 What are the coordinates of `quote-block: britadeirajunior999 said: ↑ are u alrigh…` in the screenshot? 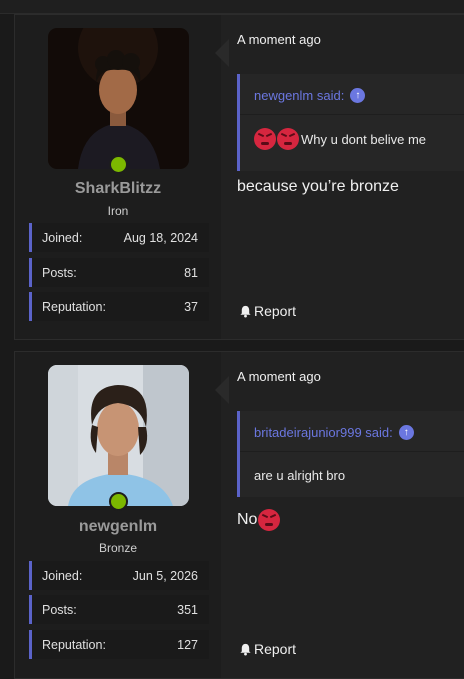 It's located at (350, 454).